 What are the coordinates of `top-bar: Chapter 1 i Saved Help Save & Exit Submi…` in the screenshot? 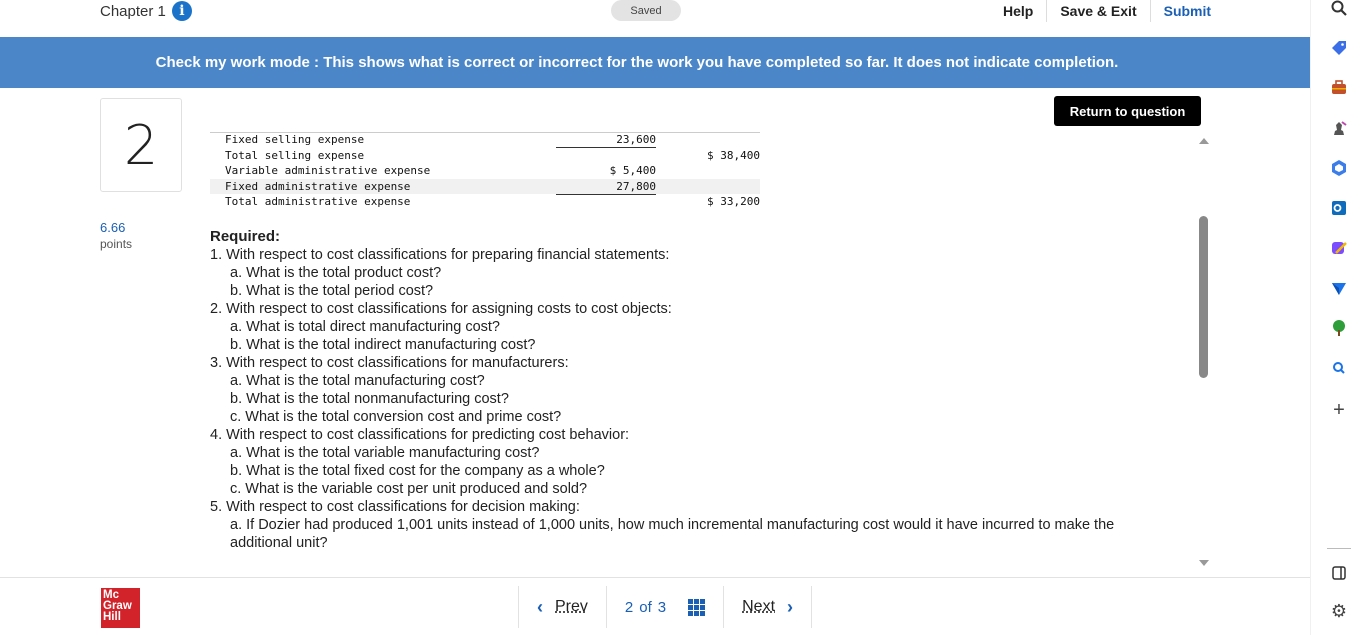 It's located at (655, 18).